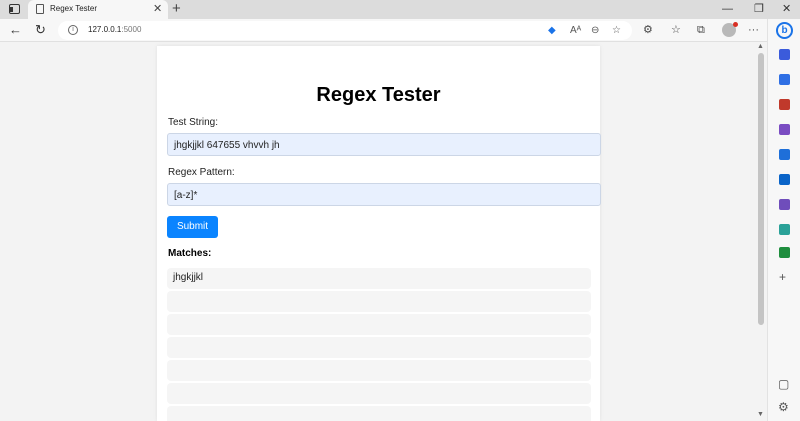 The width and height of the screenshot is (800, 421). I want to click on scroll-down-icon: ▼, so click(760, 414).